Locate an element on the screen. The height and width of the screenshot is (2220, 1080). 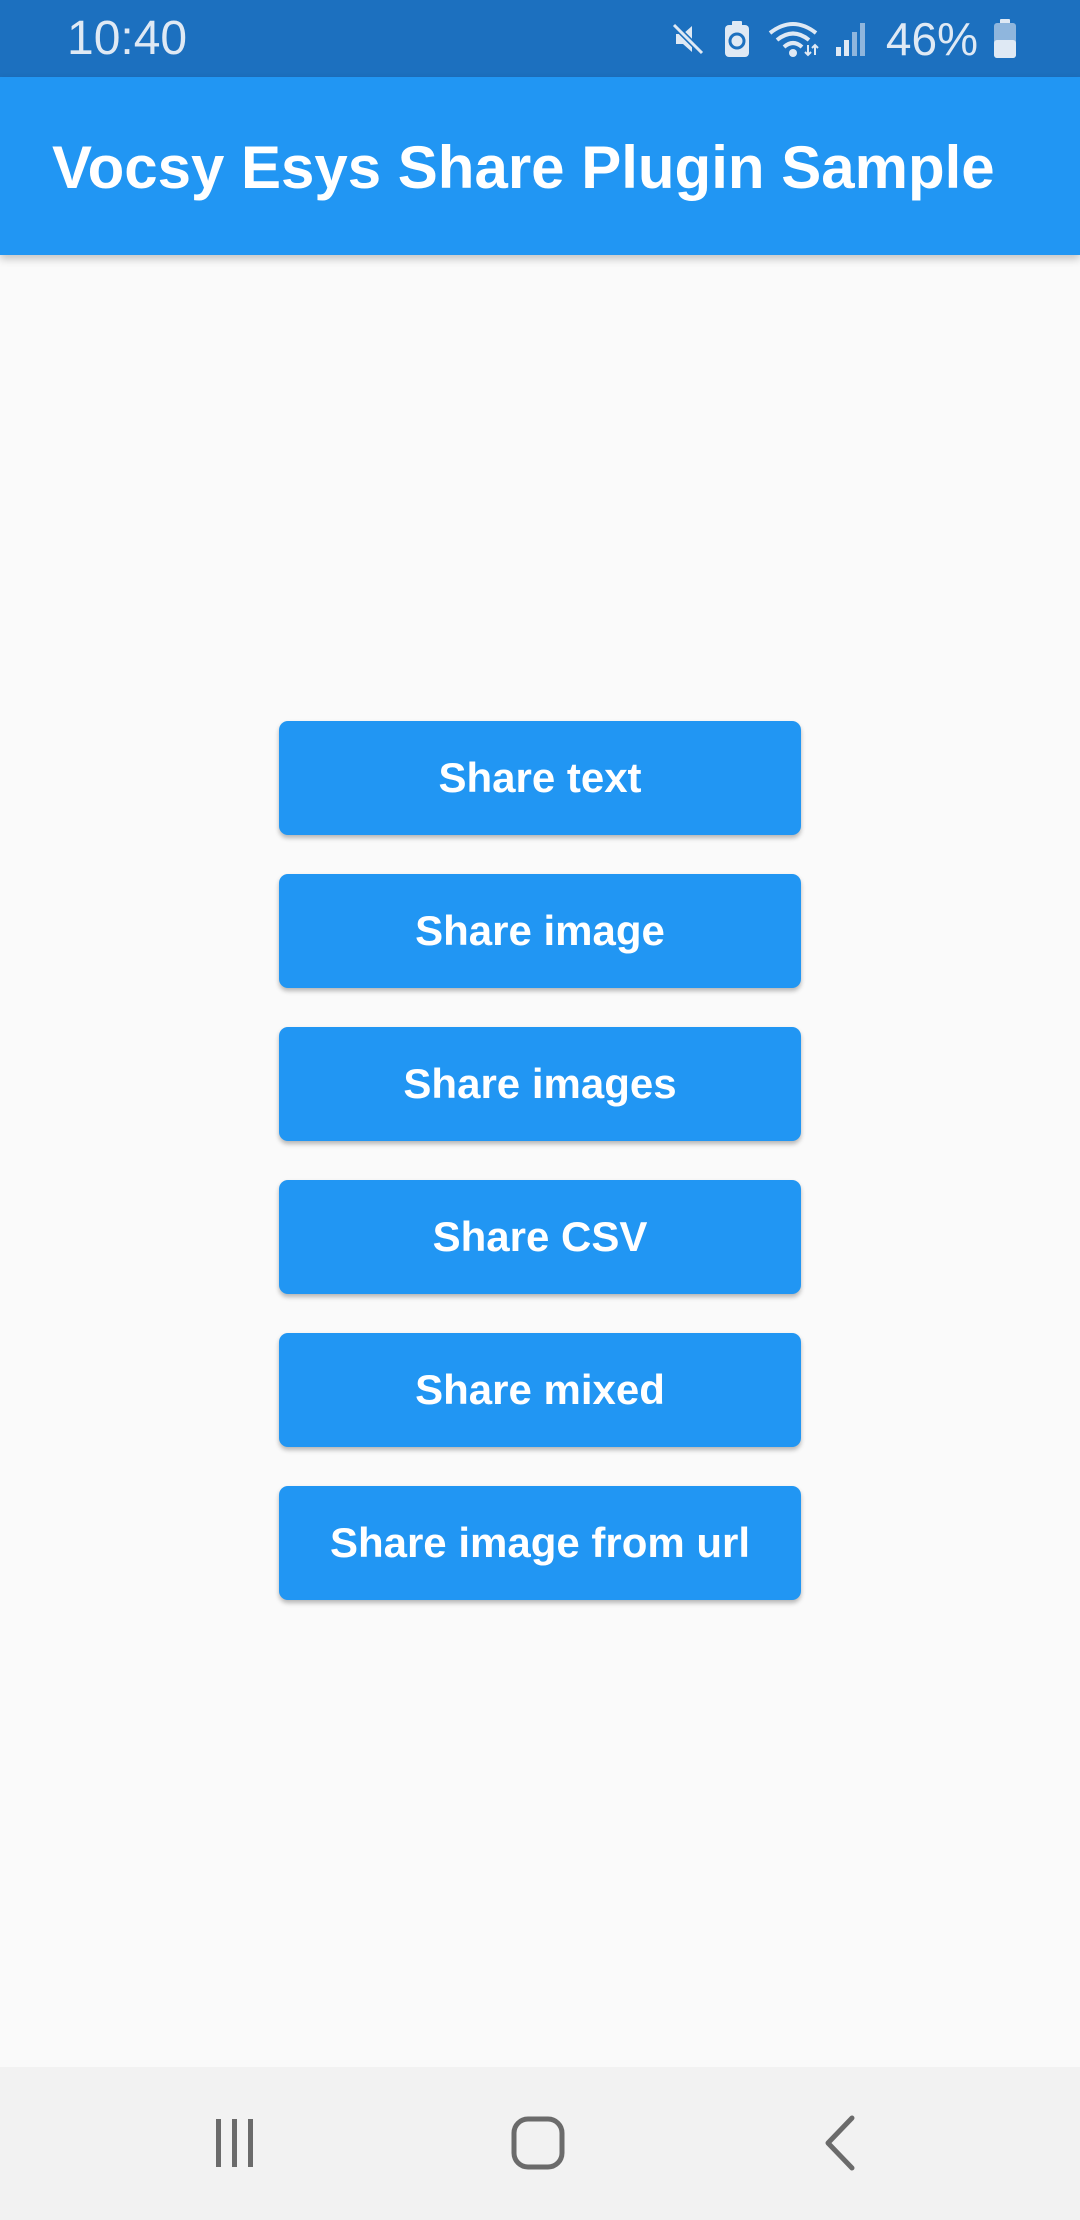
share-image-button: Share image is located at coordinates (540, 931).